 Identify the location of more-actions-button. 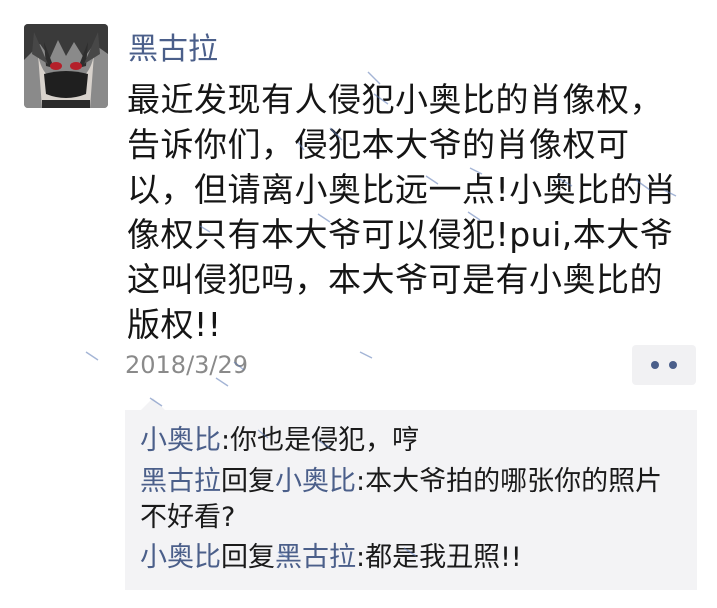
(664, 365).